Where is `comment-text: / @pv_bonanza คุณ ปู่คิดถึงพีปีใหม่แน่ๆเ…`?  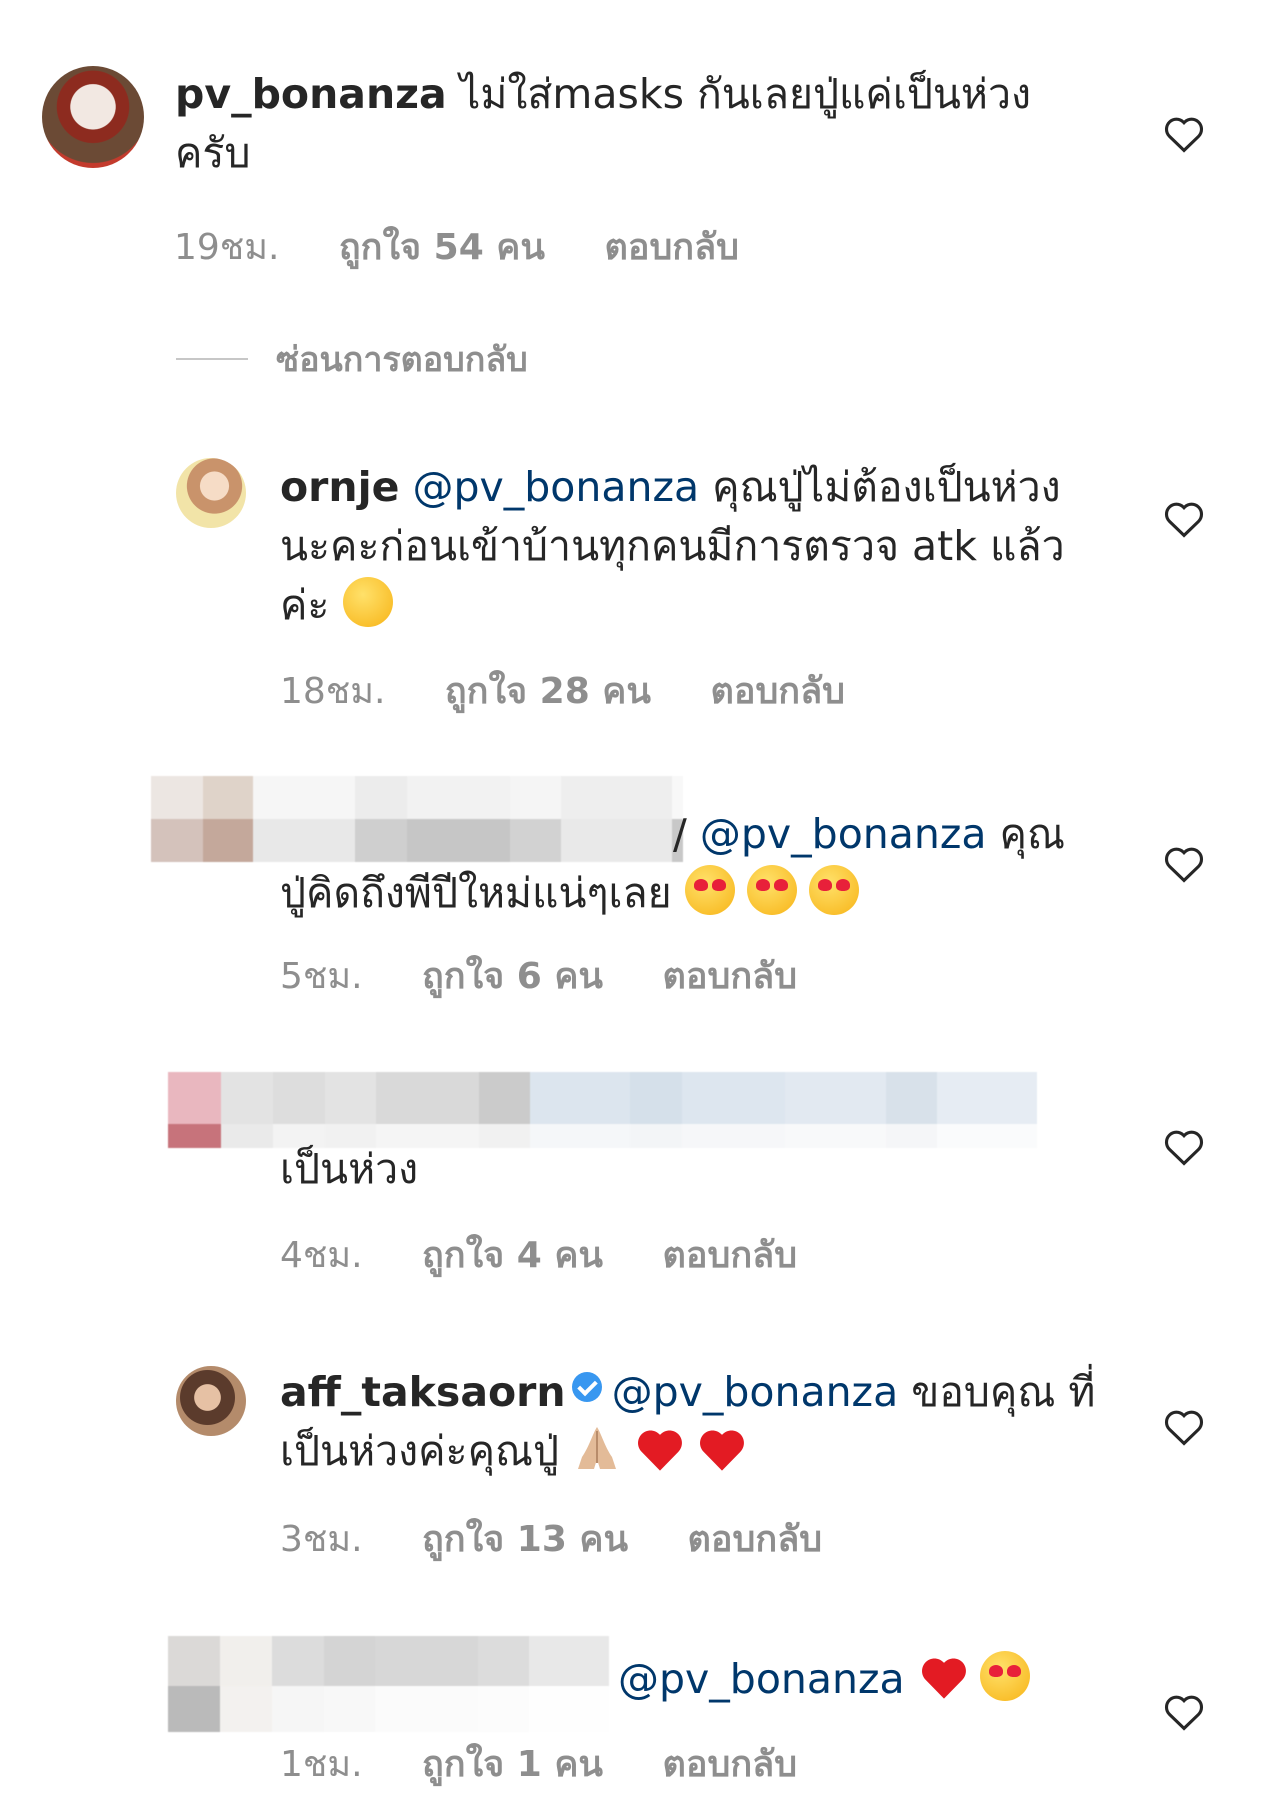 comment-text: / @pv_bonanza คุณ ปู่คิดถึงพีปีใหม่แน่ๆเ… is located at coordinates (690, 864).